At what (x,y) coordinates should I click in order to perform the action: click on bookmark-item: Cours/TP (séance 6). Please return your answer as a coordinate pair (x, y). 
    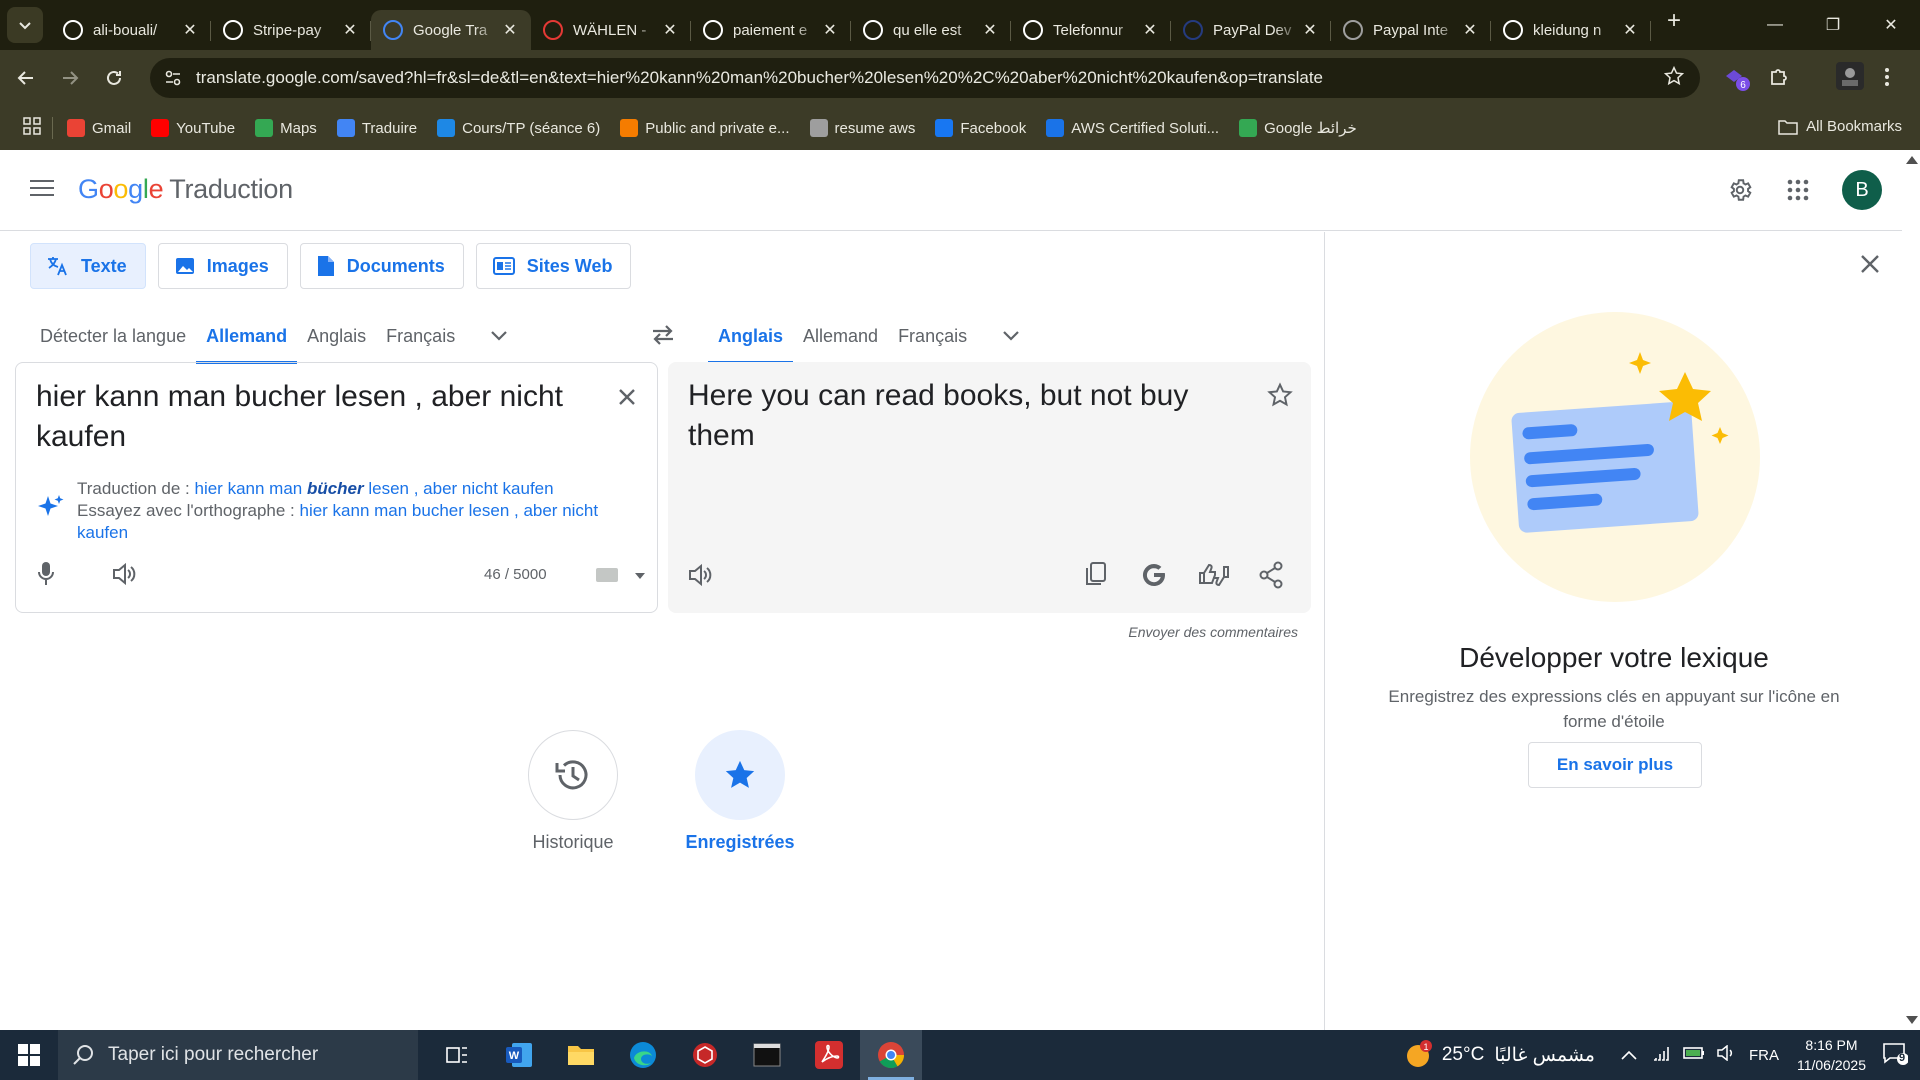
    Looking at the image, I should click on (518, 128).